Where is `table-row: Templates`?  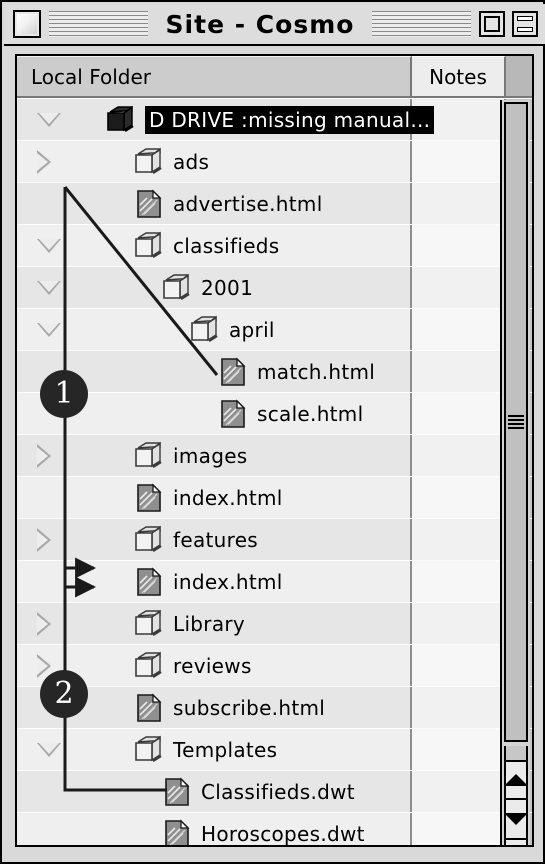
table-row: Templates is located at coordinates (274, 749).